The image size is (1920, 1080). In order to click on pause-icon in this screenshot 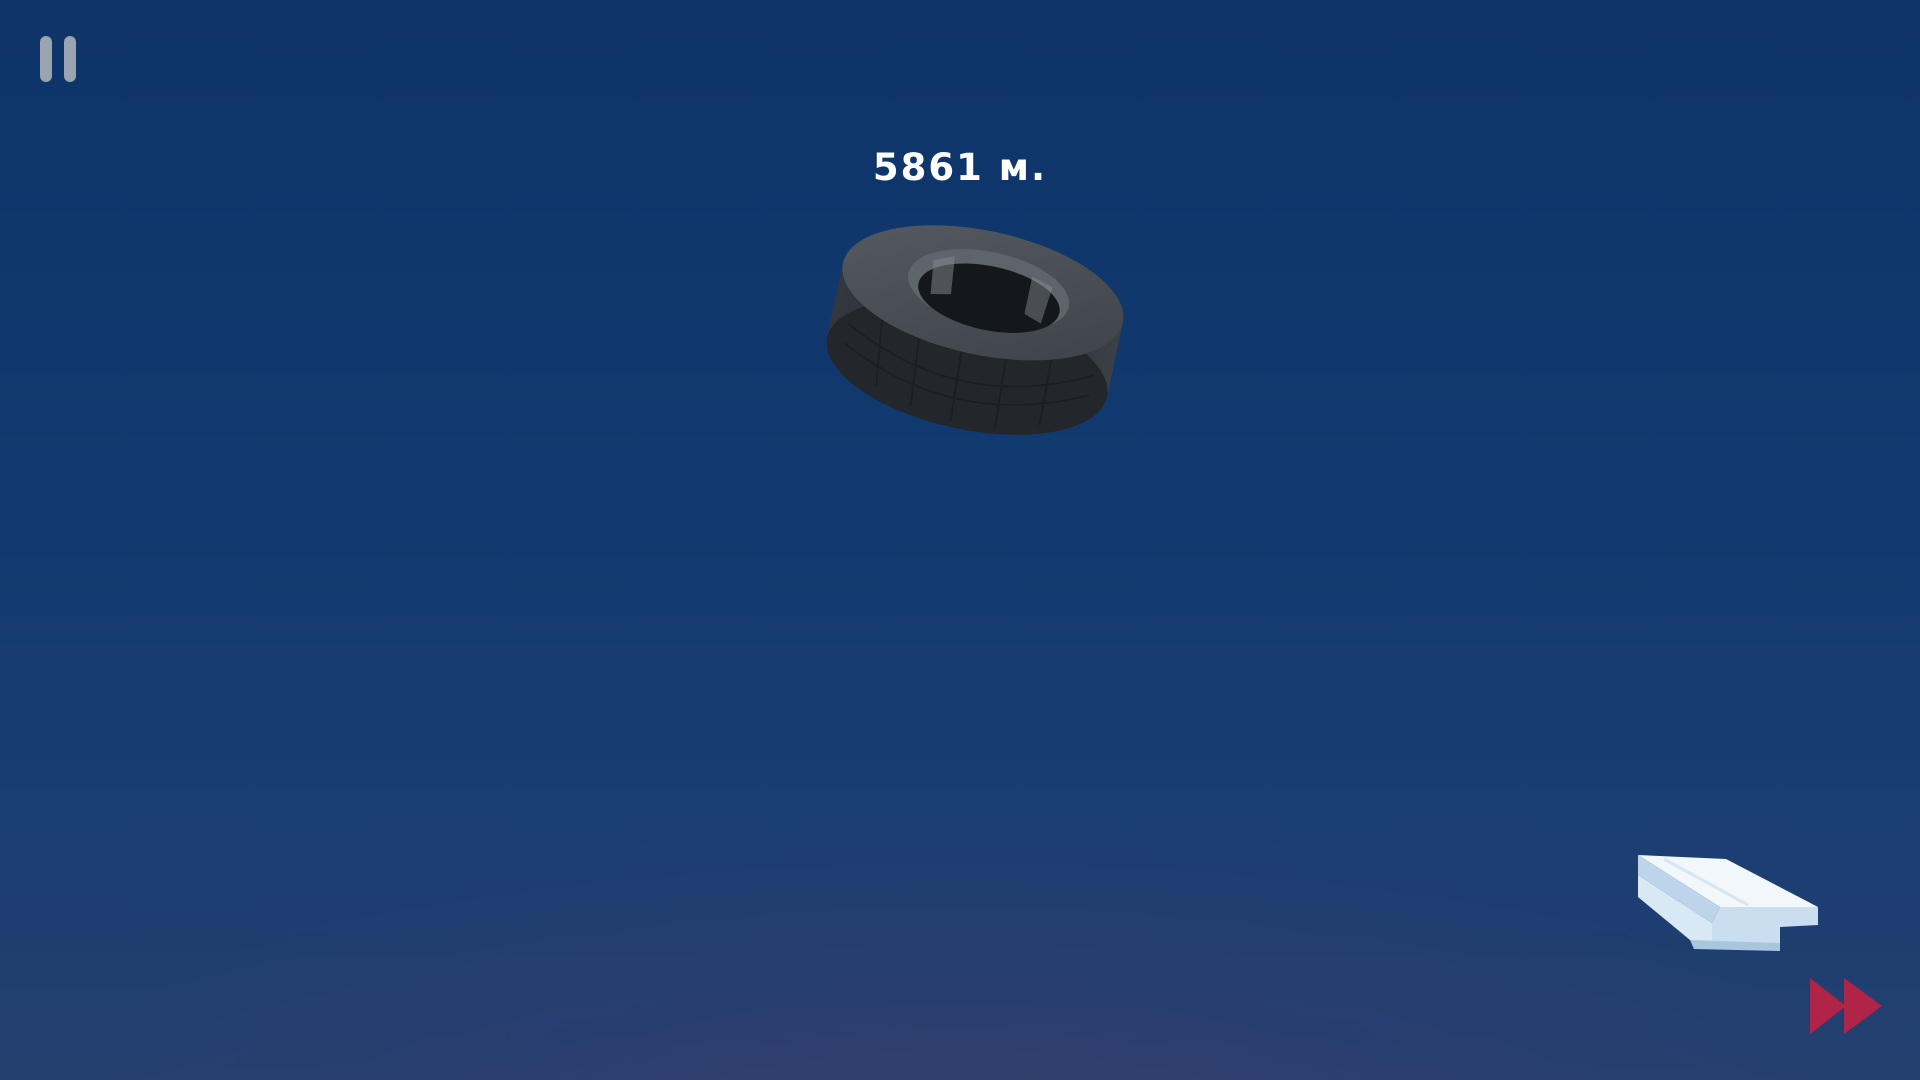, I will do `click(59, 59)`.